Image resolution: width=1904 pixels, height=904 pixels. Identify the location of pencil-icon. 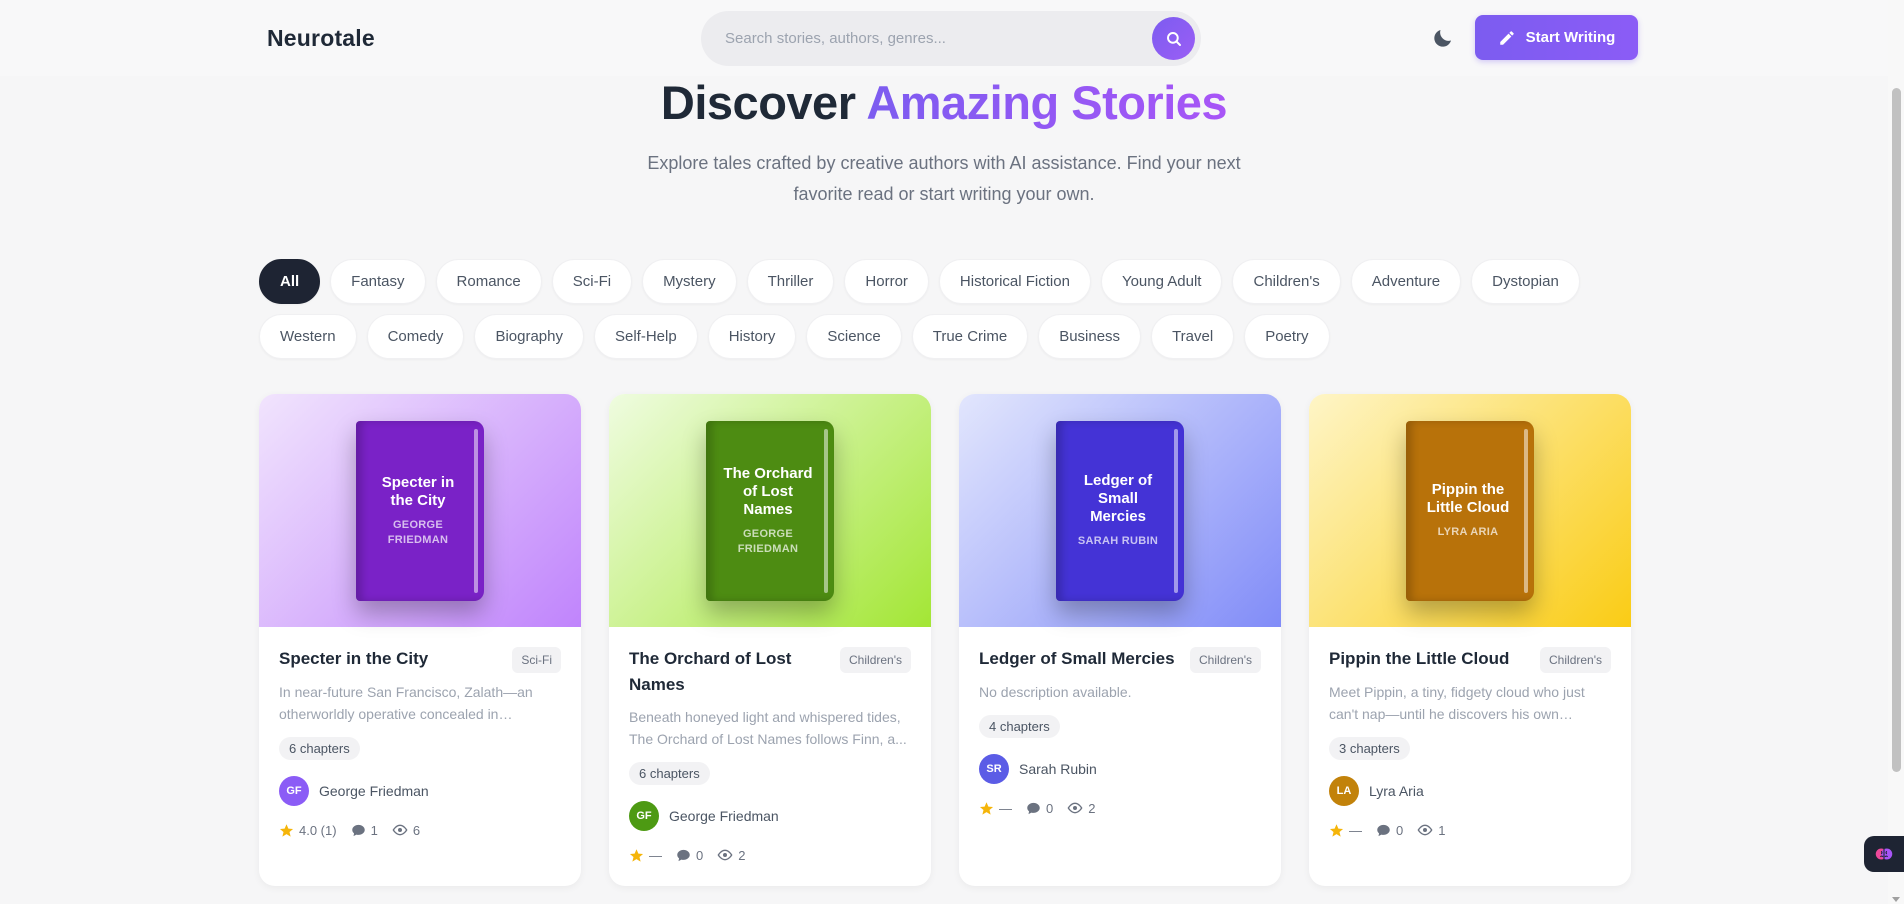
(1506, 37).